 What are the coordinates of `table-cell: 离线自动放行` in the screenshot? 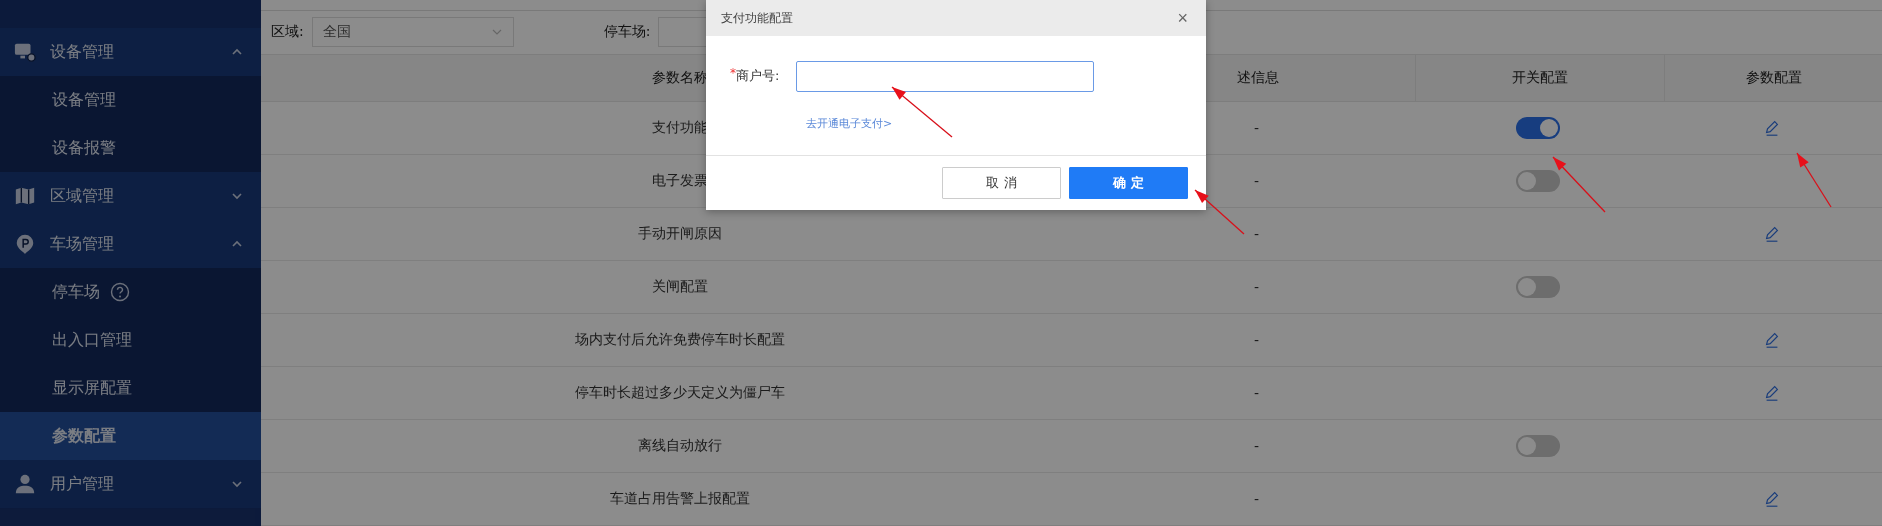 It's located at (680, 446).